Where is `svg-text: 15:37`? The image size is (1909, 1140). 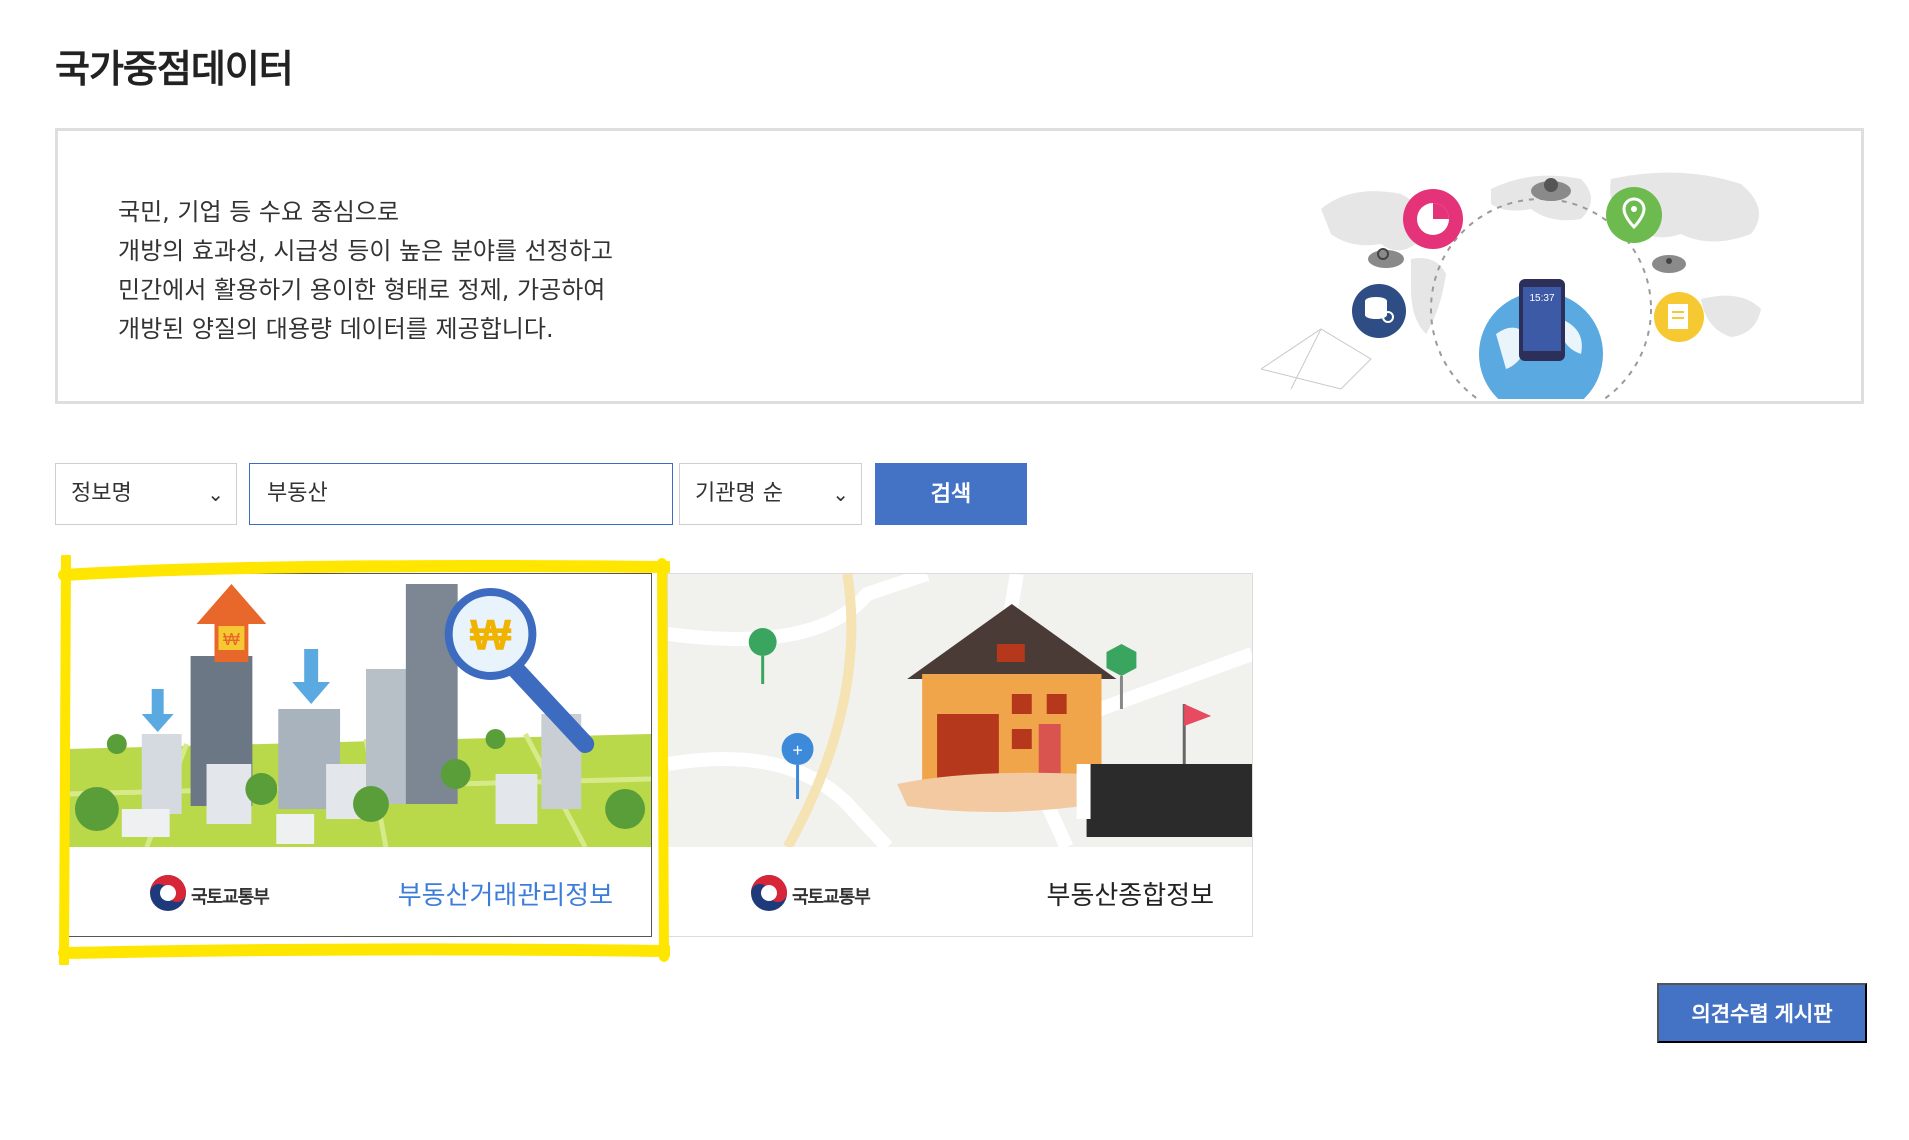
svg-text: 15:37 is located at coordinates (1541, 298).